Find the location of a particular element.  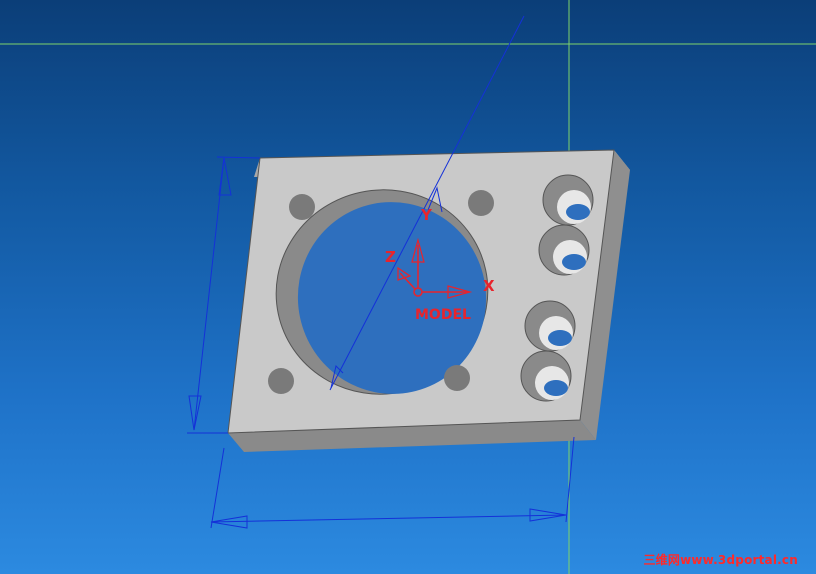

mounting-hole-top-left is located at coordinates (302, 207).